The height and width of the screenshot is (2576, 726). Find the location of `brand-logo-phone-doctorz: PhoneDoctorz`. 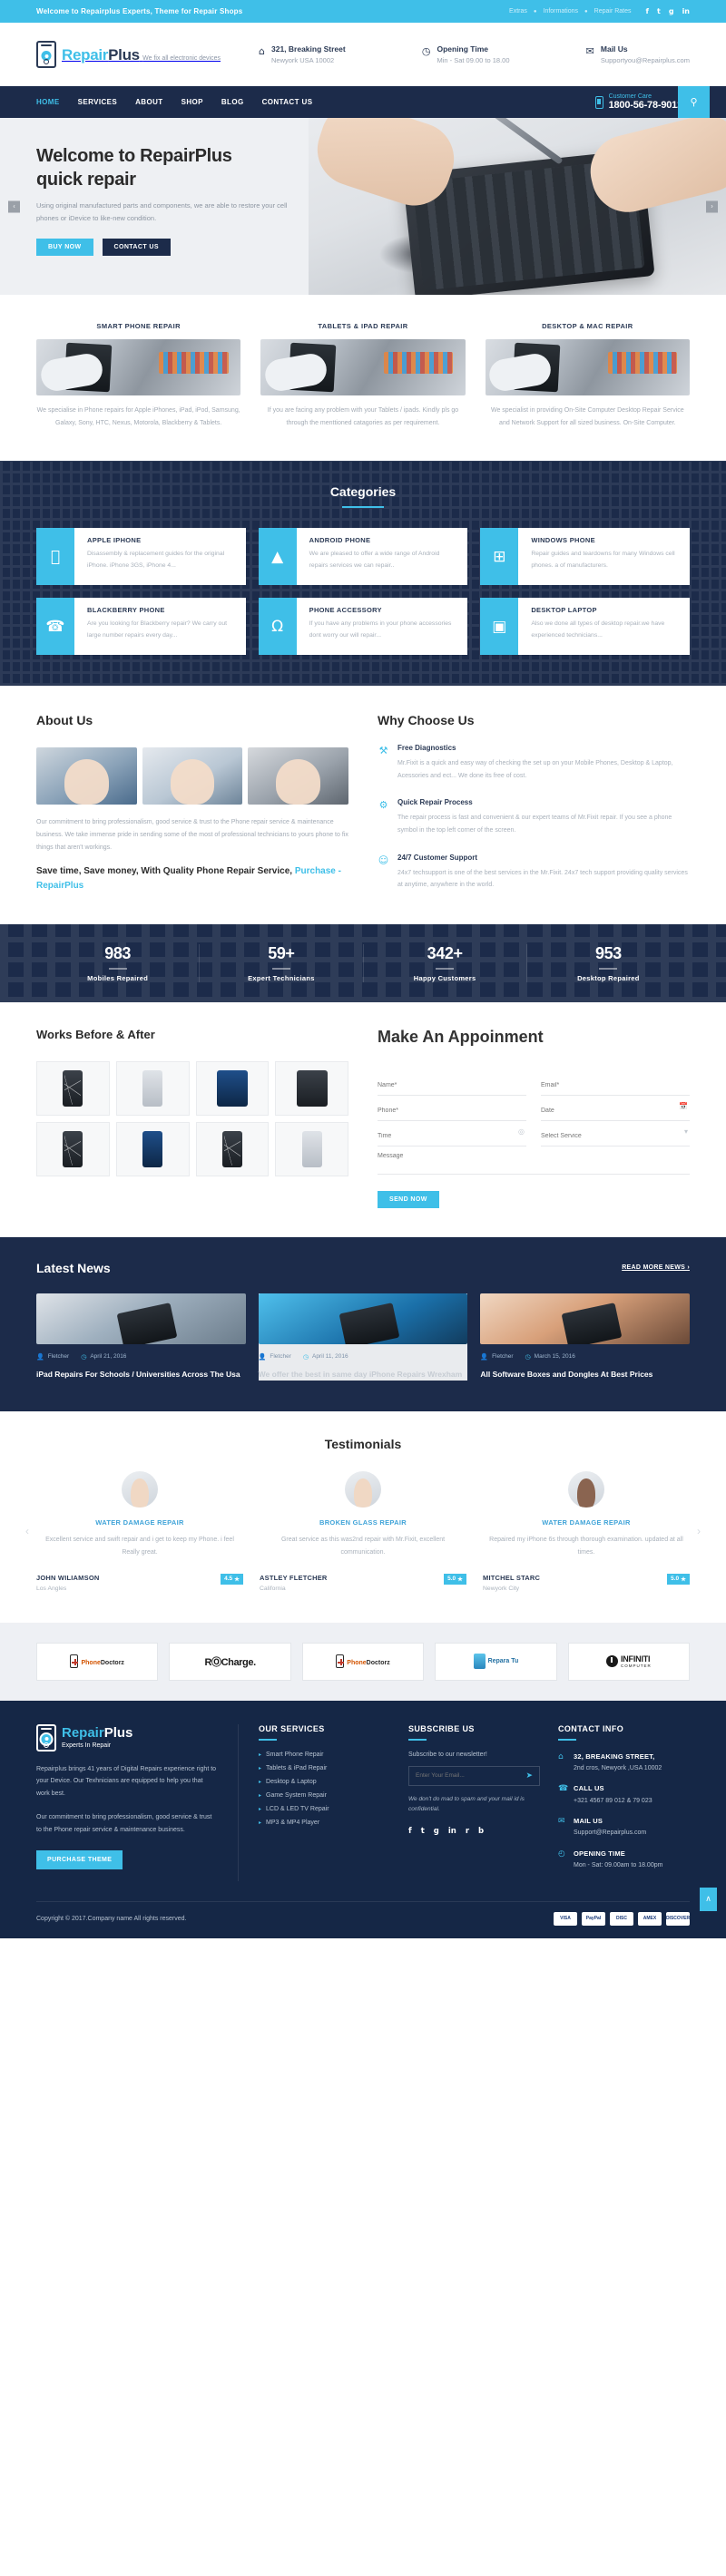

brand-logo-phone-doctorz: PhoneDoctorz is located at coordinates (97, 1661).